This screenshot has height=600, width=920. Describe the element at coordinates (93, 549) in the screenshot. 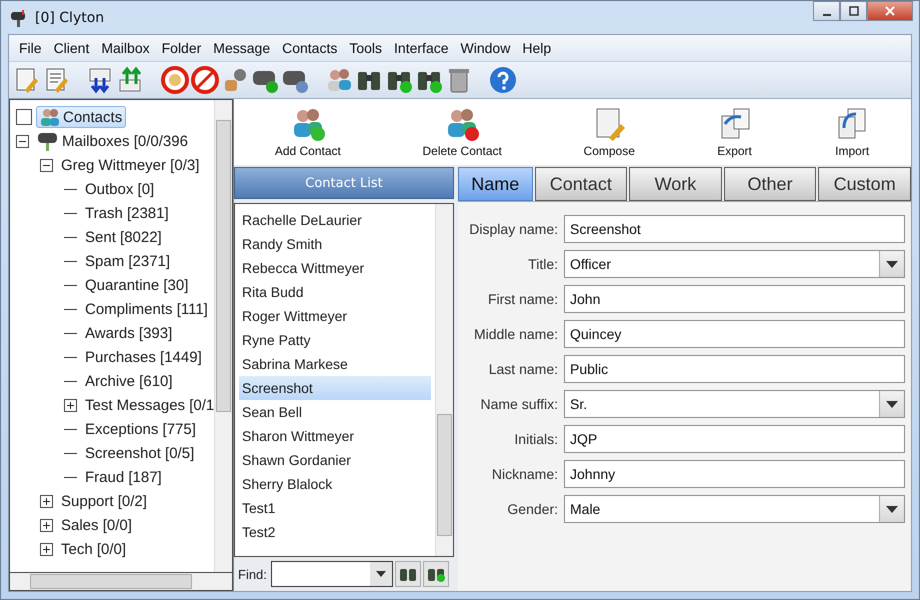

I see `tree-item: Tech [0/0]` at that location.